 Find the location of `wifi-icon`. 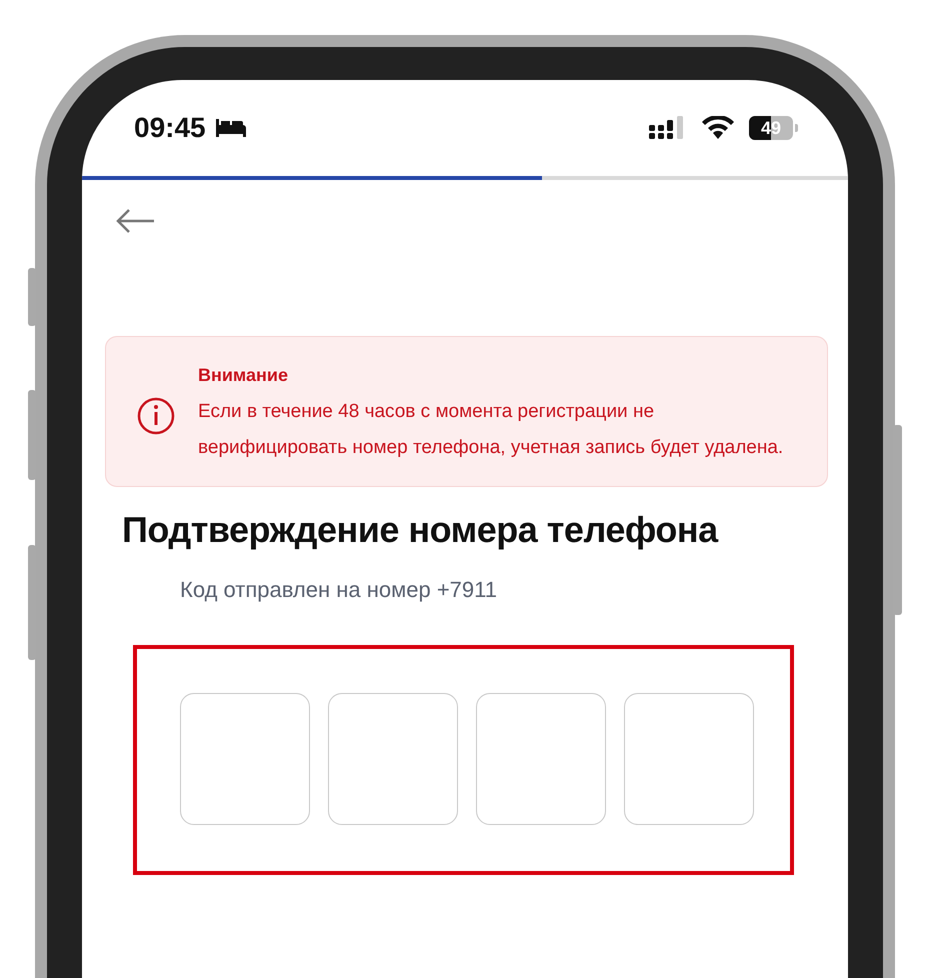

wifi-icon is located at coordinates (718, 128).